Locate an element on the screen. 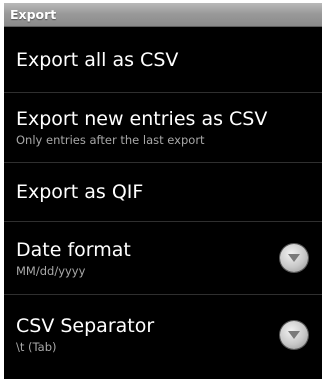 The image size is (325, 384). export-new-entries-csv-title: Export new entries as CSV is located at coordinates (142, 119).